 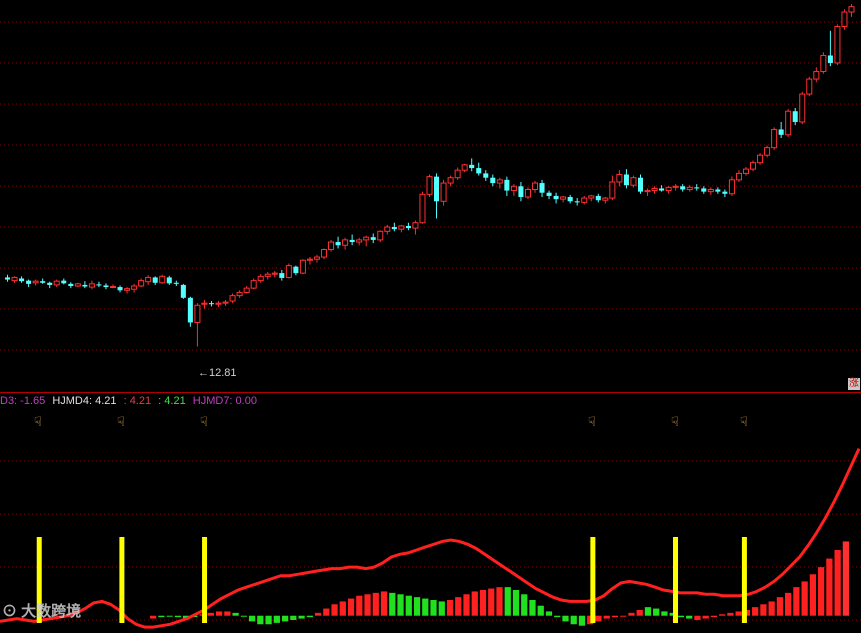 I want to click on watermark: ⊙ 大数跨境, so click(x=42, y=611).